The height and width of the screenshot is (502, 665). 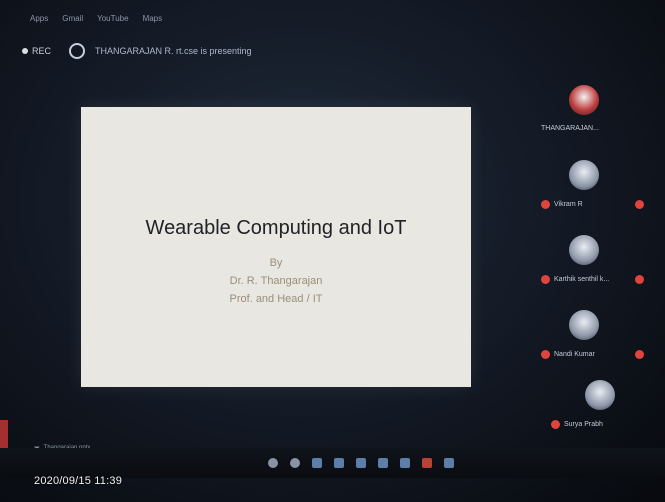 I want to click on taskbar-icons, so click(x=361, y=463).